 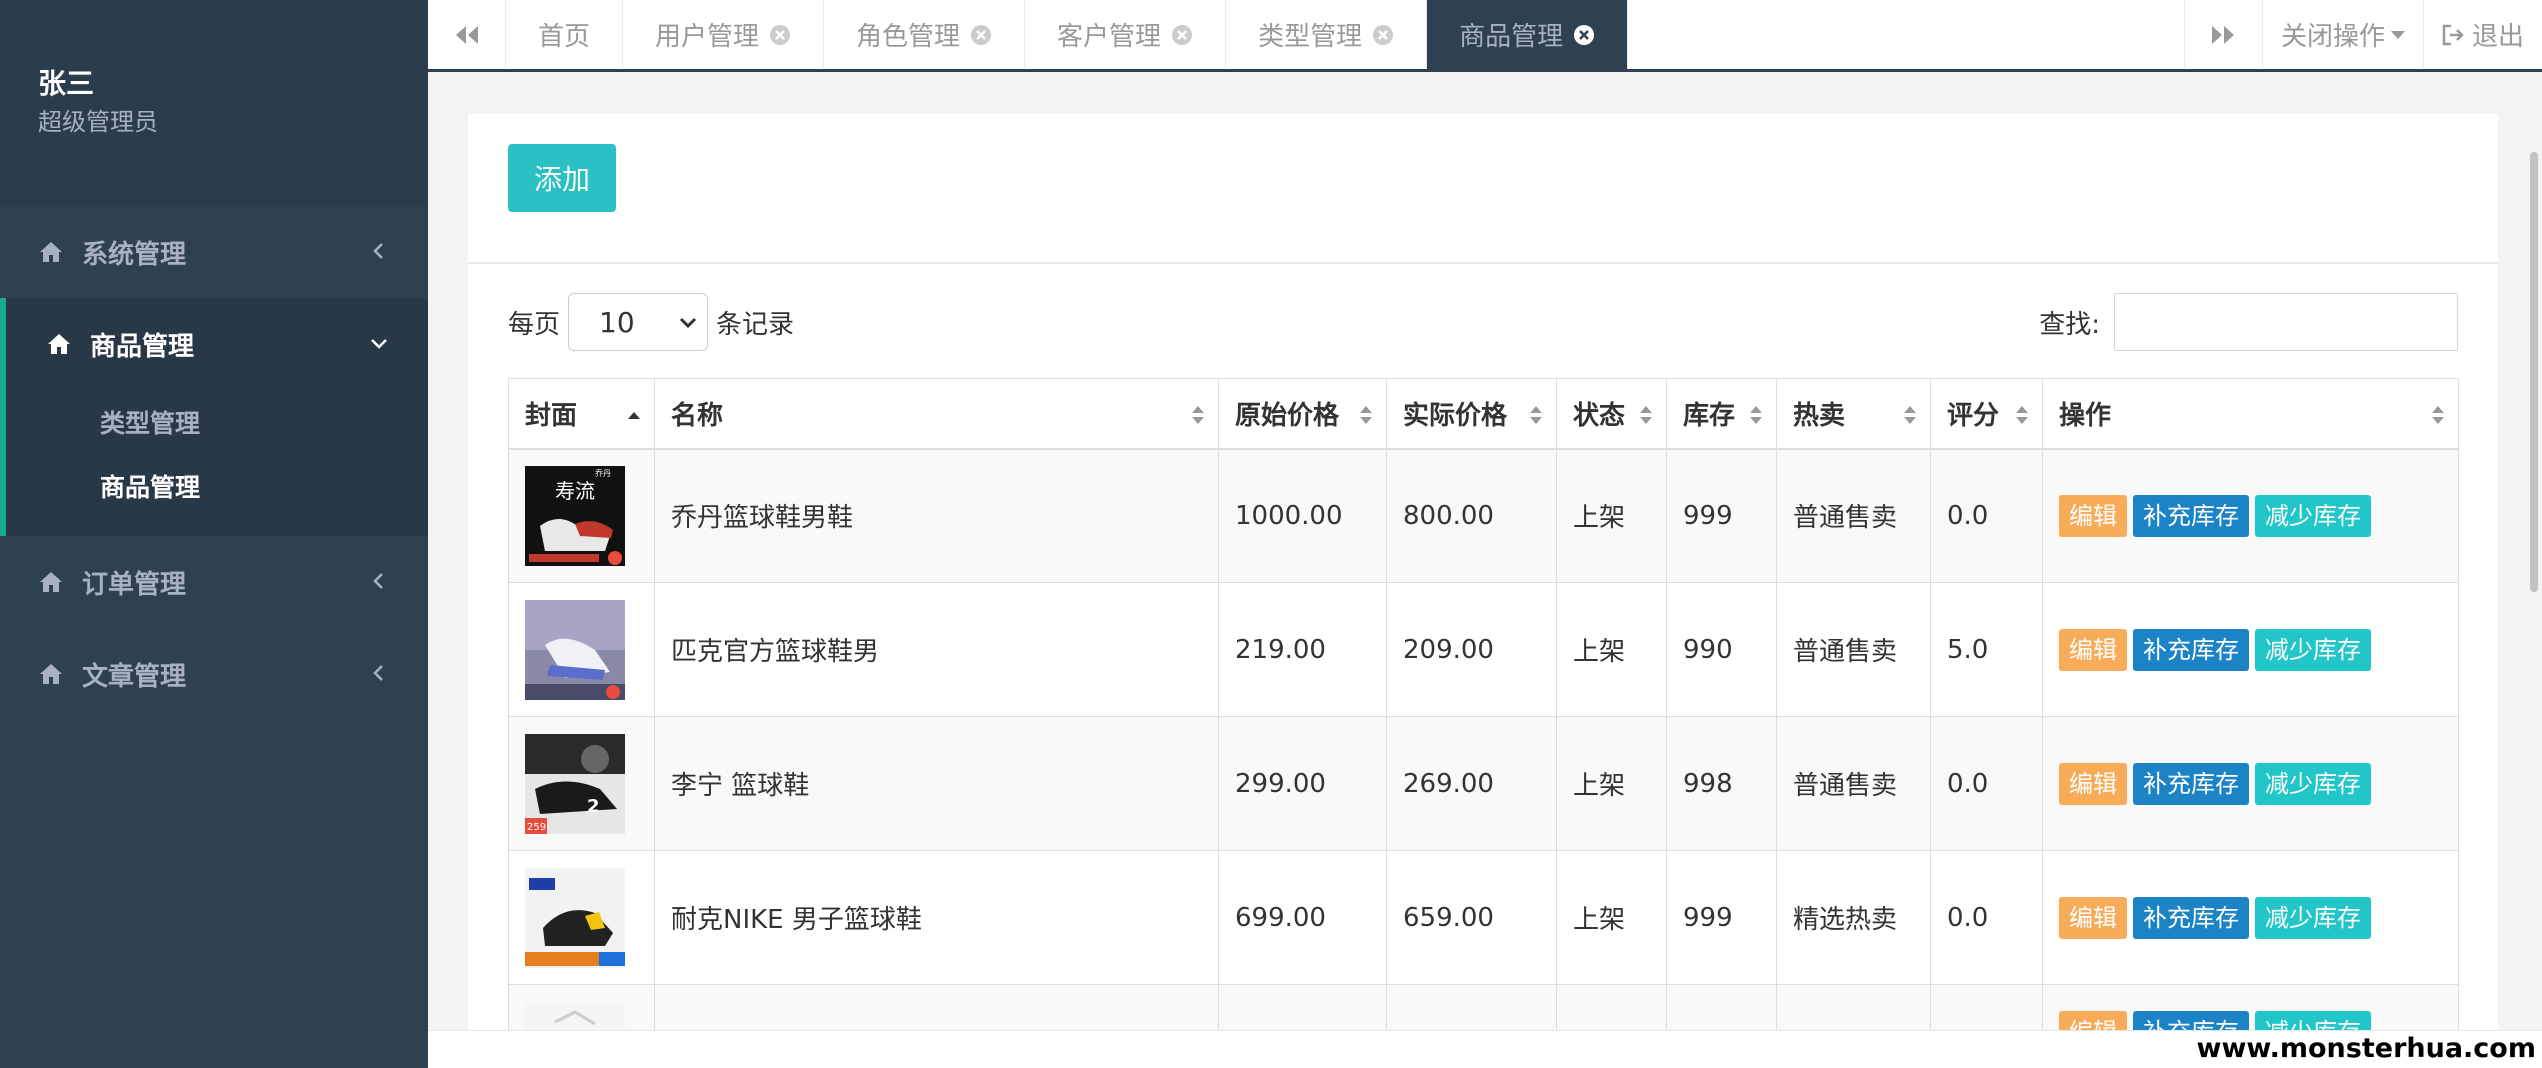 I want to click on vertical-scrollbar, so click(x=2534, y=372).